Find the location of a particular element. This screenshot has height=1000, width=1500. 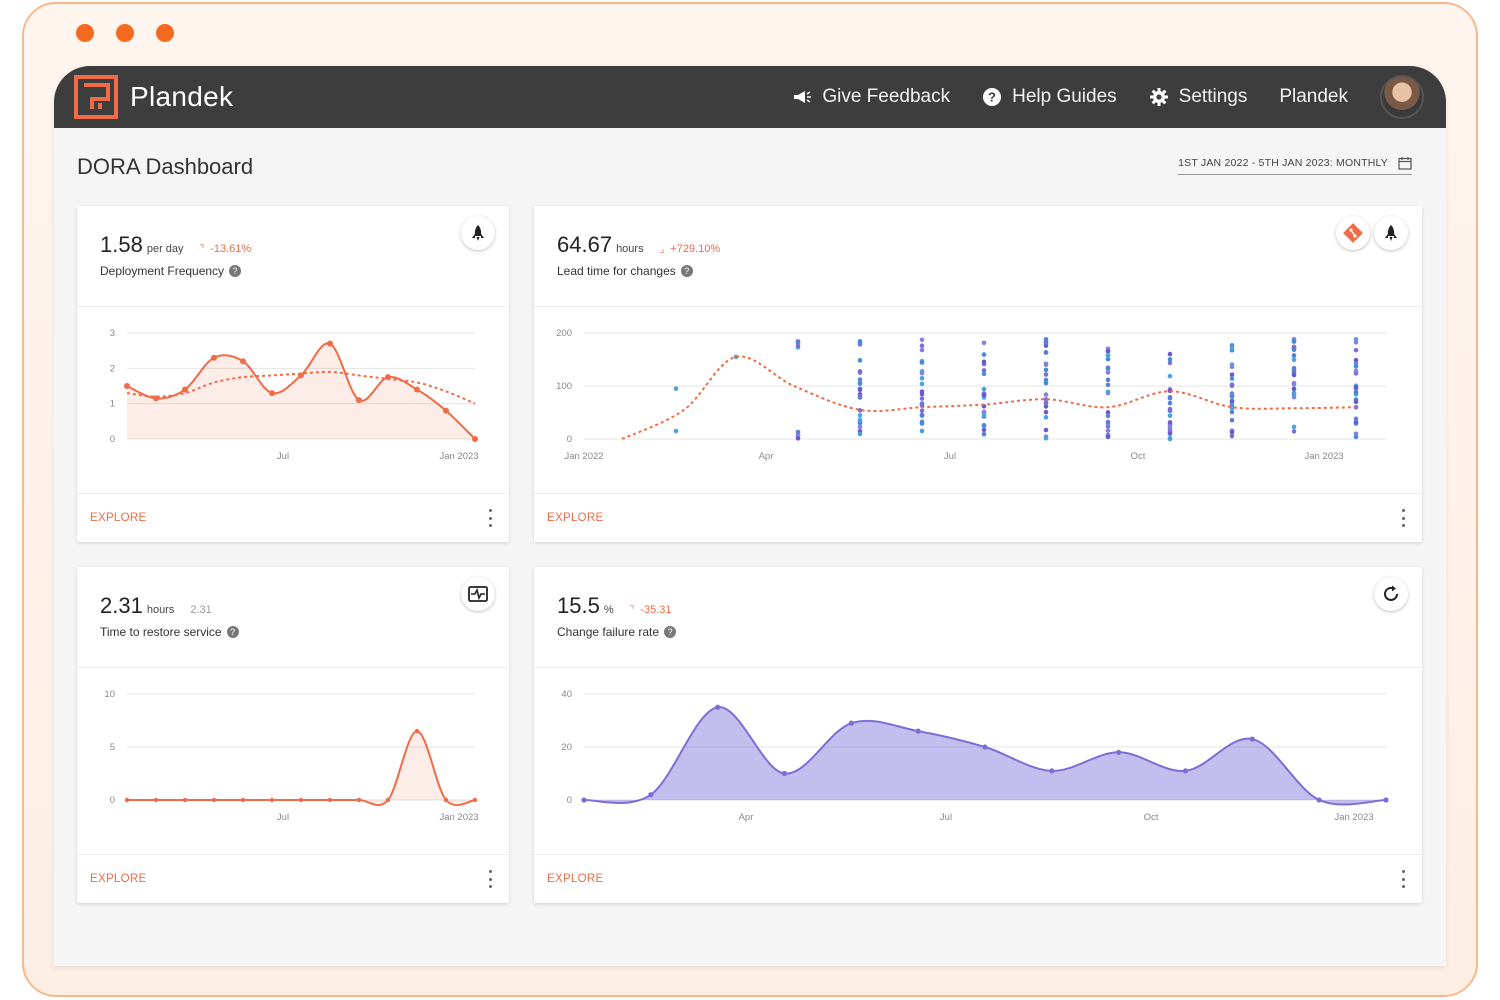

metric: 64.67 hours ⌟ +729.10% is located at coordinates (638, 245).